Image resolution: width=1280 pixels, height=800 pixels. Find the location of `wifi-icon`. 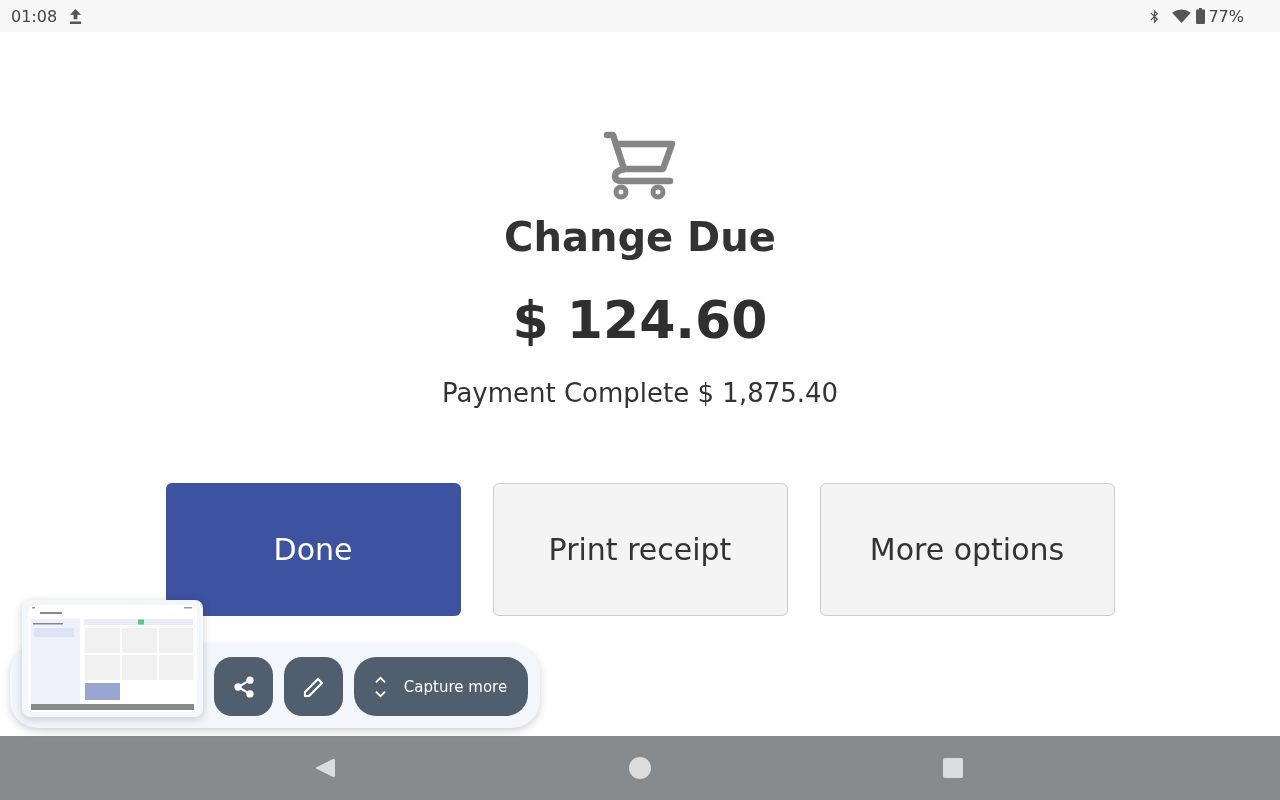

wifi-icon is located at coordinates (1182, 16).